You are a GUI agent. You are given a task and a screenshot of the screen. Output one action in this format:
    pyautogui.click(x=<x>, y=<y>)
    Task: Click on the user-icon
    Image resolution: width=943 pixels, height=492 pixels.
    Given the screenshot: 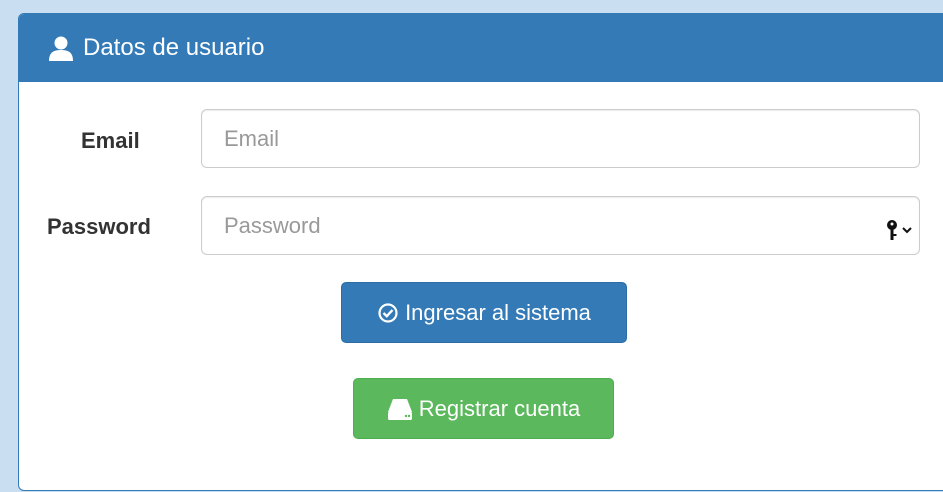 What is the action you would take?
    pyautogui.click(x=61, y=48)
    